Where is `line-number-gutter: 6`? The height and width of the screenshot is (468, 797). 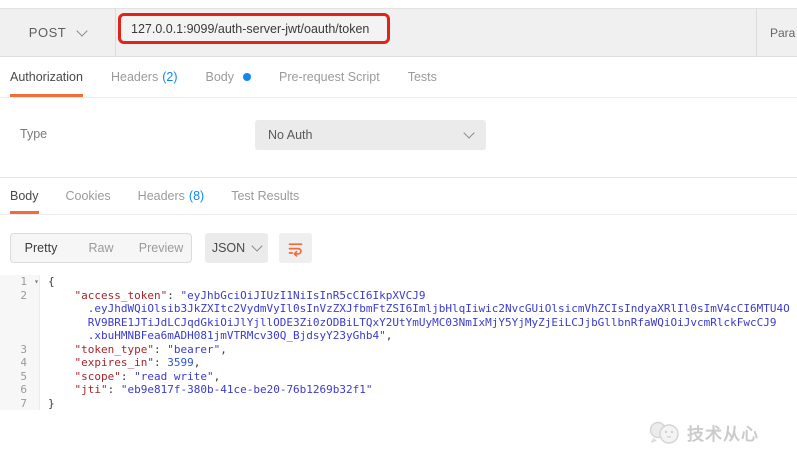 line-number-gutter: 6 is located at coordinates (20, 390).